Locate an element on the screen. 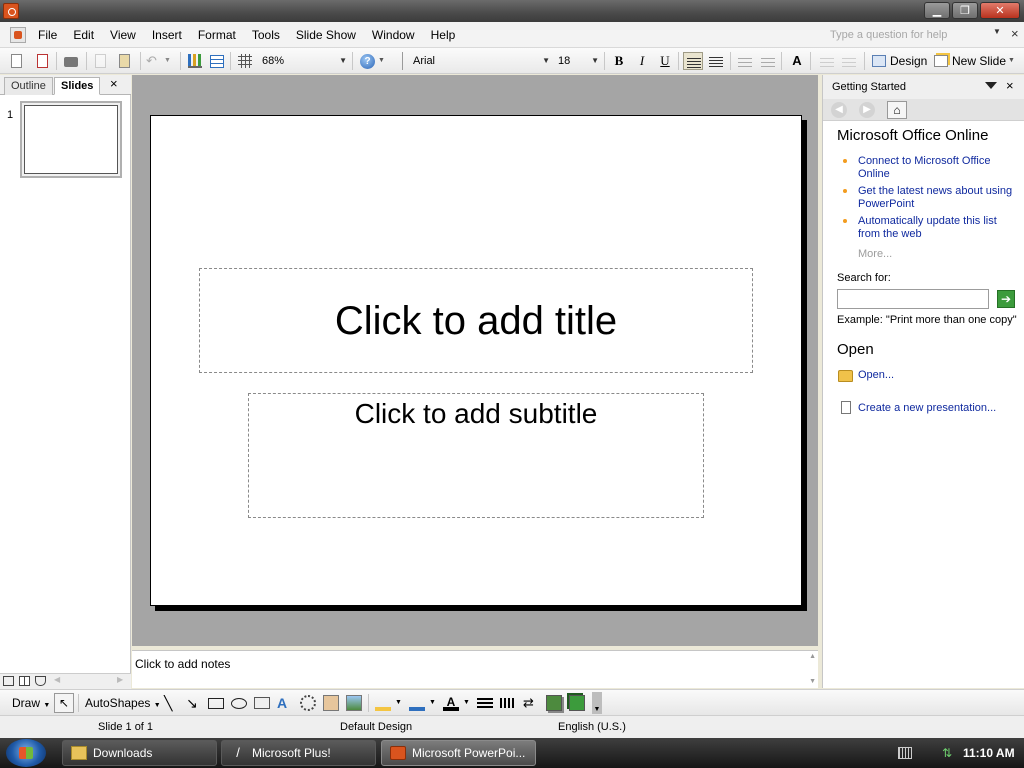 The height and width of the screenshot is (768, 1024). open-pdf-icon is located at coordinates (43, 61).